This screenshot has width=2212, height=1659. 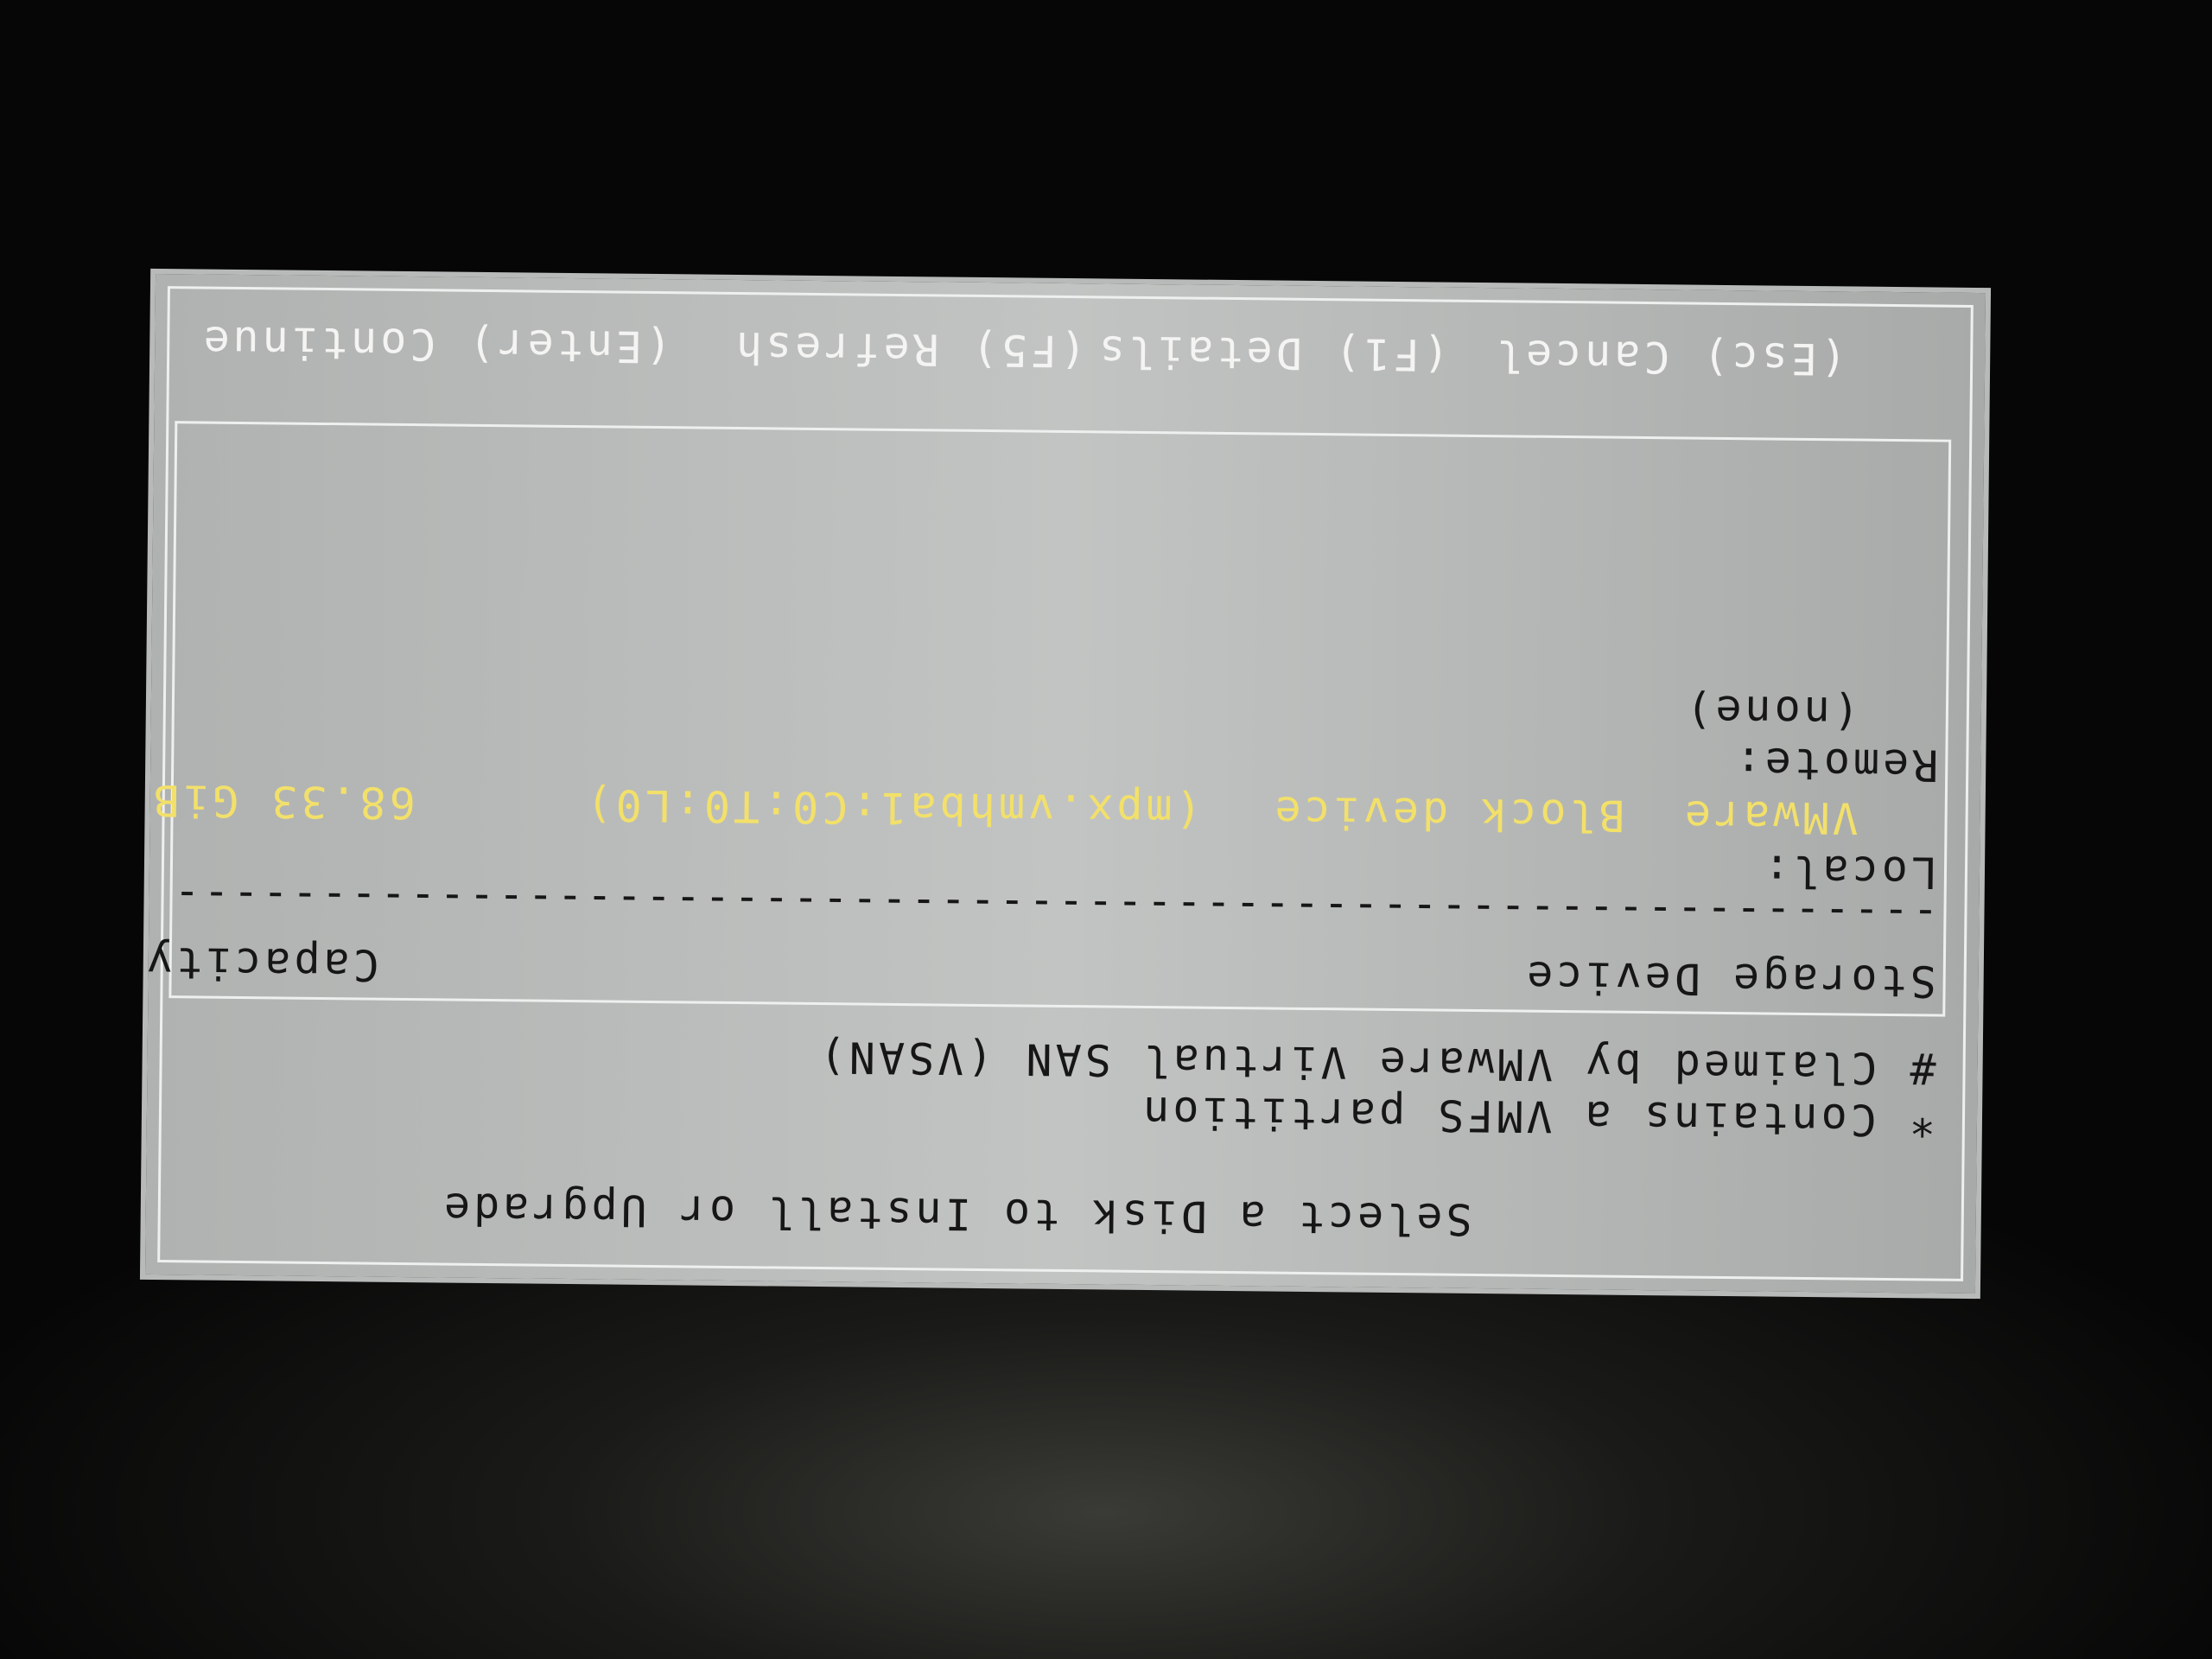 What do you see at coordinates (910, 349) in the screenshot?
I see `refresh-key-hint: (F5) Refresh` at bounding box center [910, 349].